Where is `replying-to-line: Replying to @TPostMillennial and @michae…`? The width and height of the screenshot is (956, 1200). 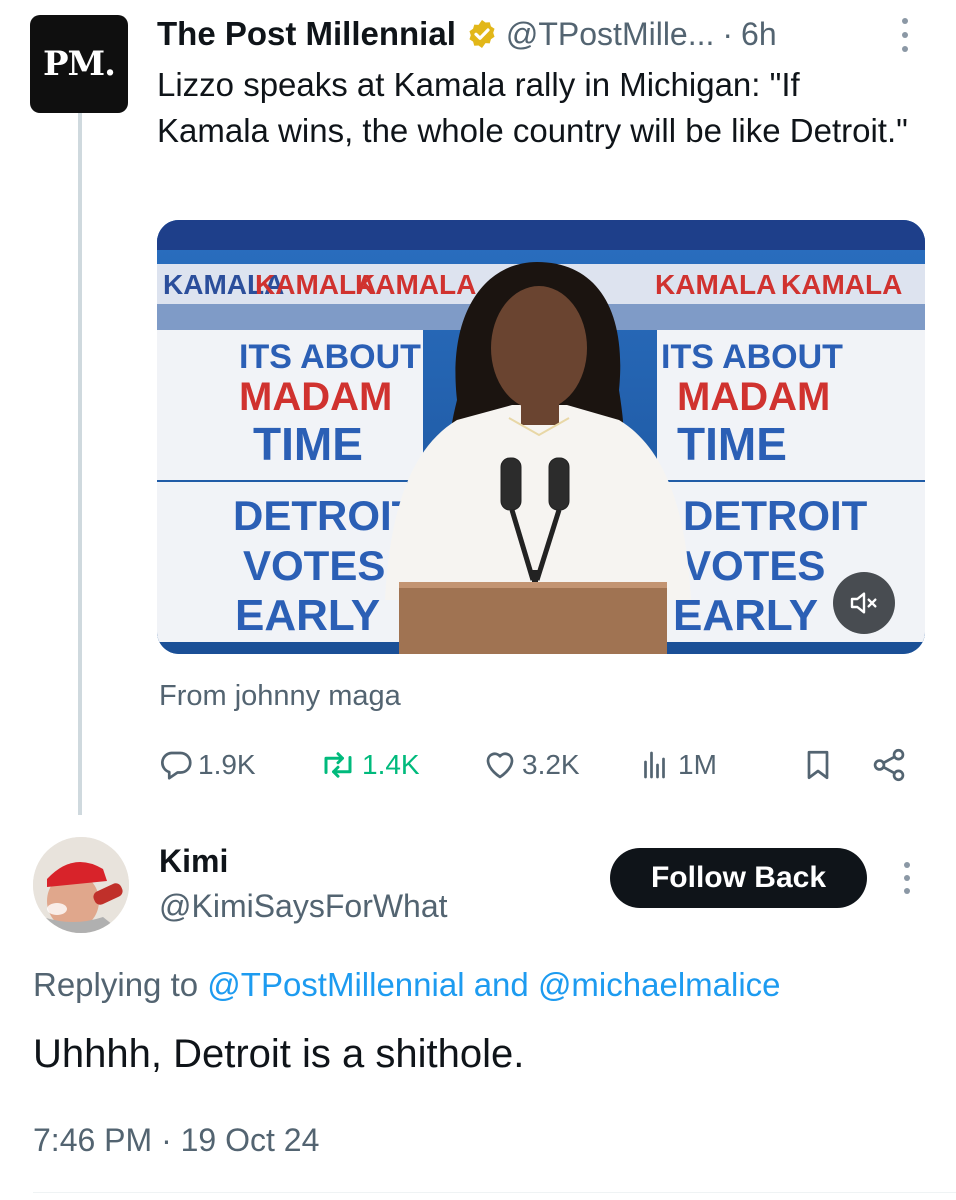
replying-to-line: Replying to @TPostMillennial and @michae… is located at coordinates (407, 985).